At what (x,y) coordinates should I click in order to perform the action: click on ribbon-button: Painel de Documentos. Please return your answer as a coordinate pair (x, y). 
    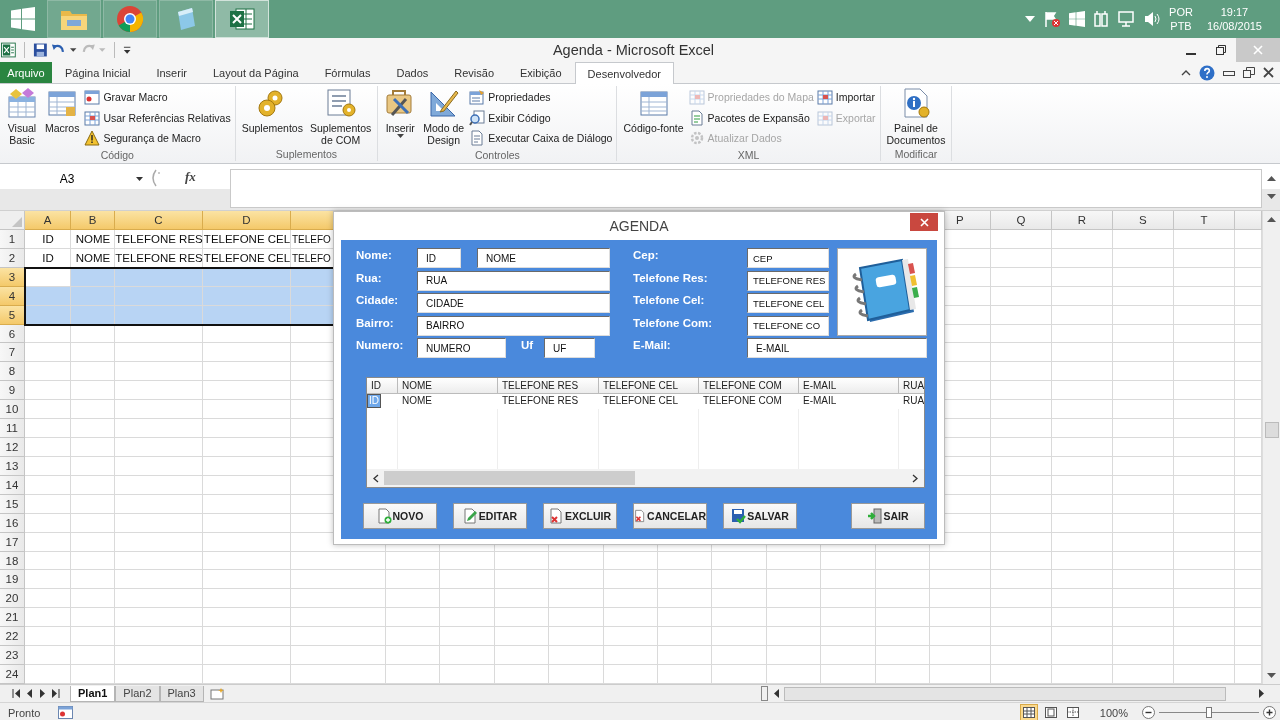
    Looking at the image, I should click on (916, 116).